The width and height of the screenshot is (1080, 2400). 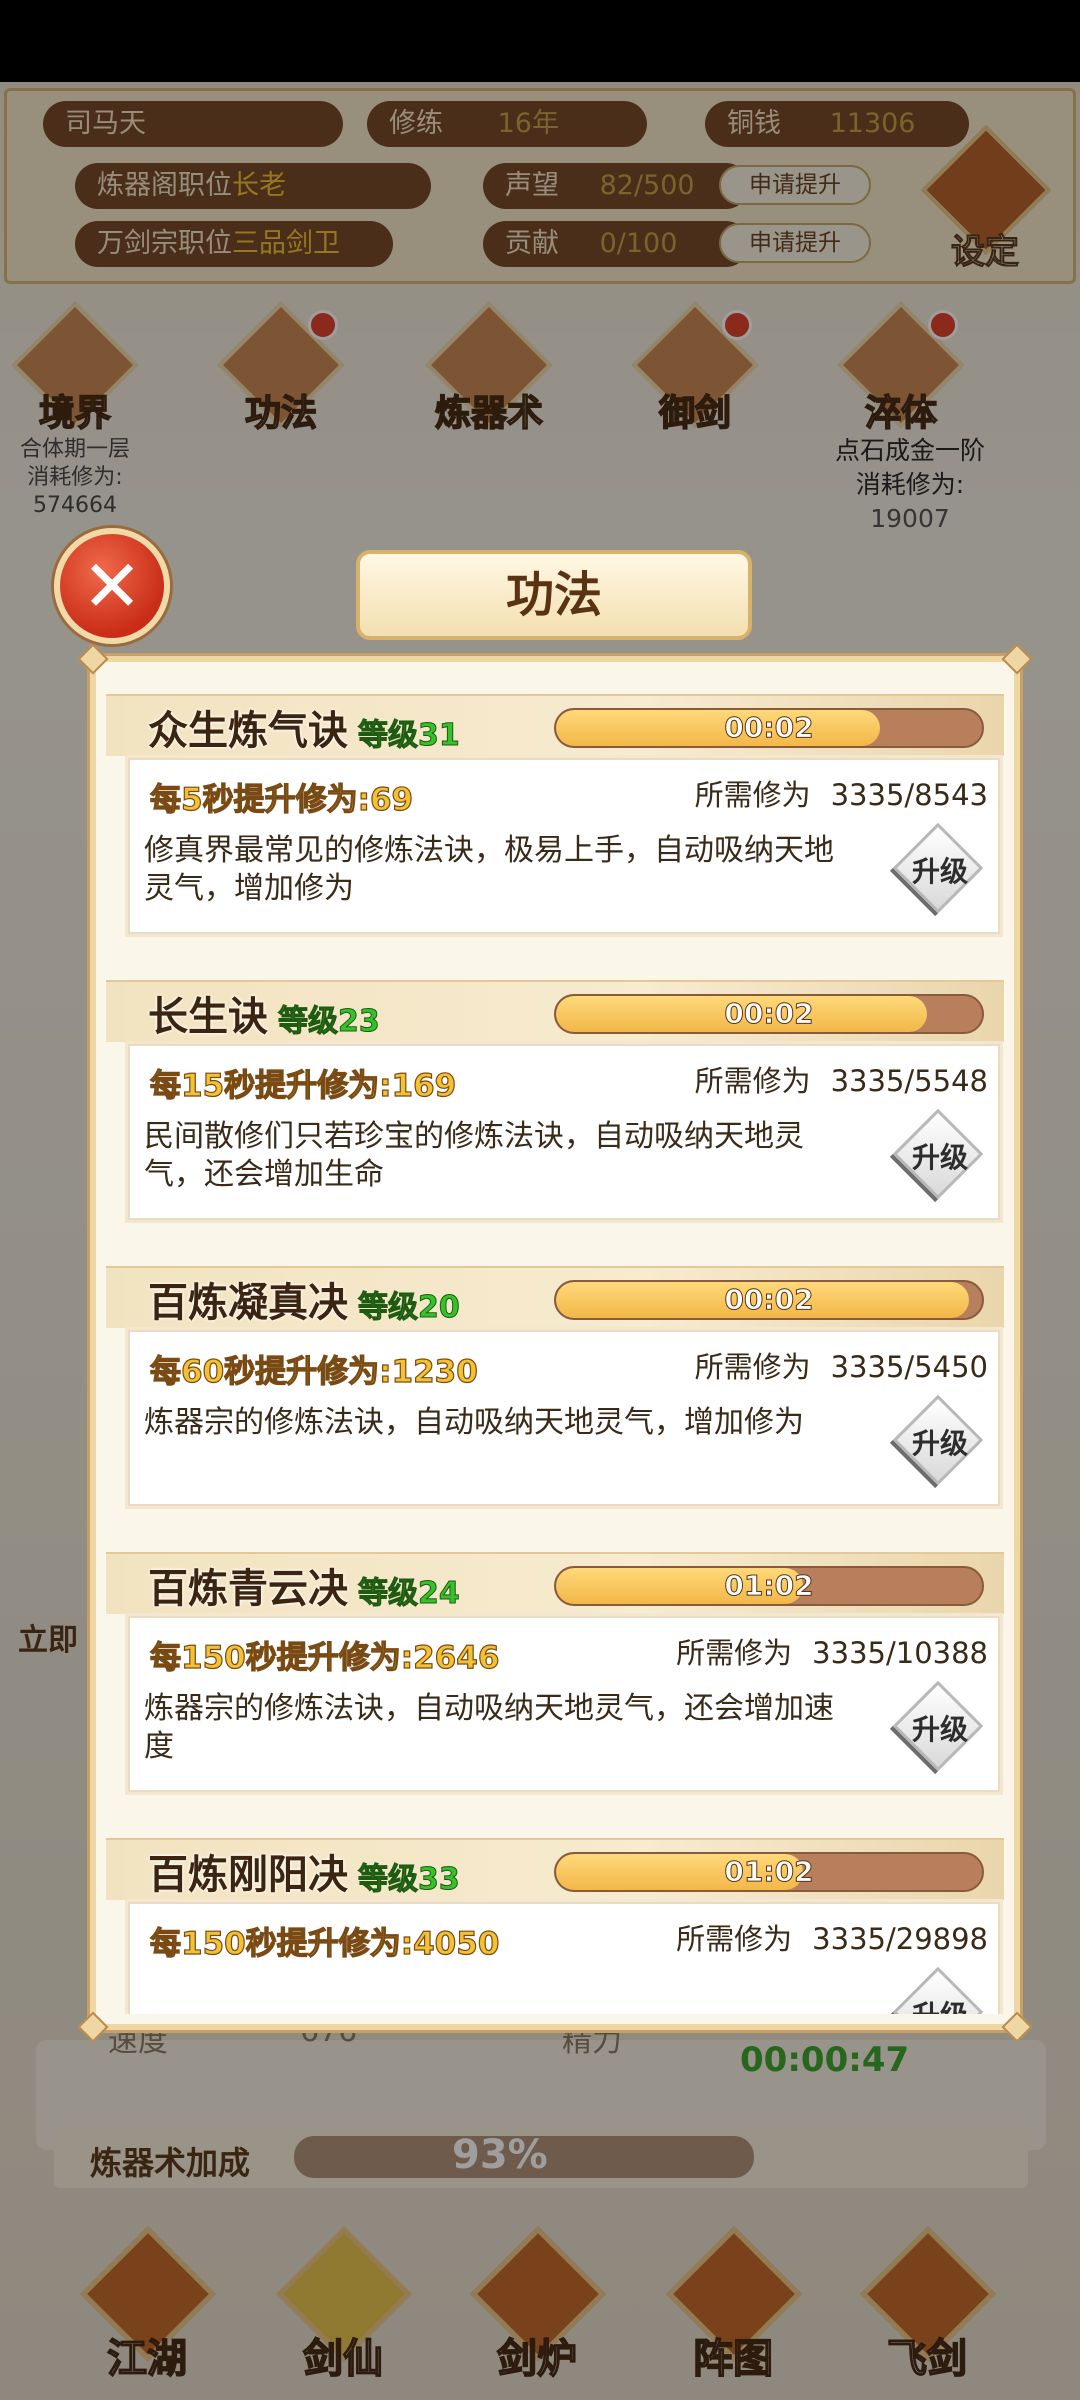 I want to click on technique-required: 所需修为 3335/5450, so click(x=831, y=1365).